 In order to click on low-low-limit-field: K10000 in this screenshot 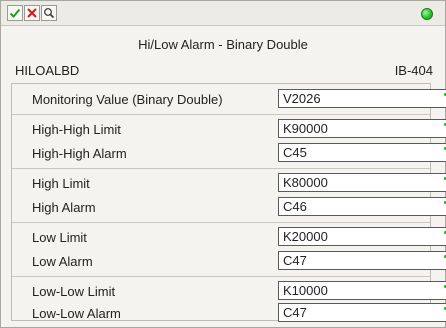, I will do `click(362, 290)`.